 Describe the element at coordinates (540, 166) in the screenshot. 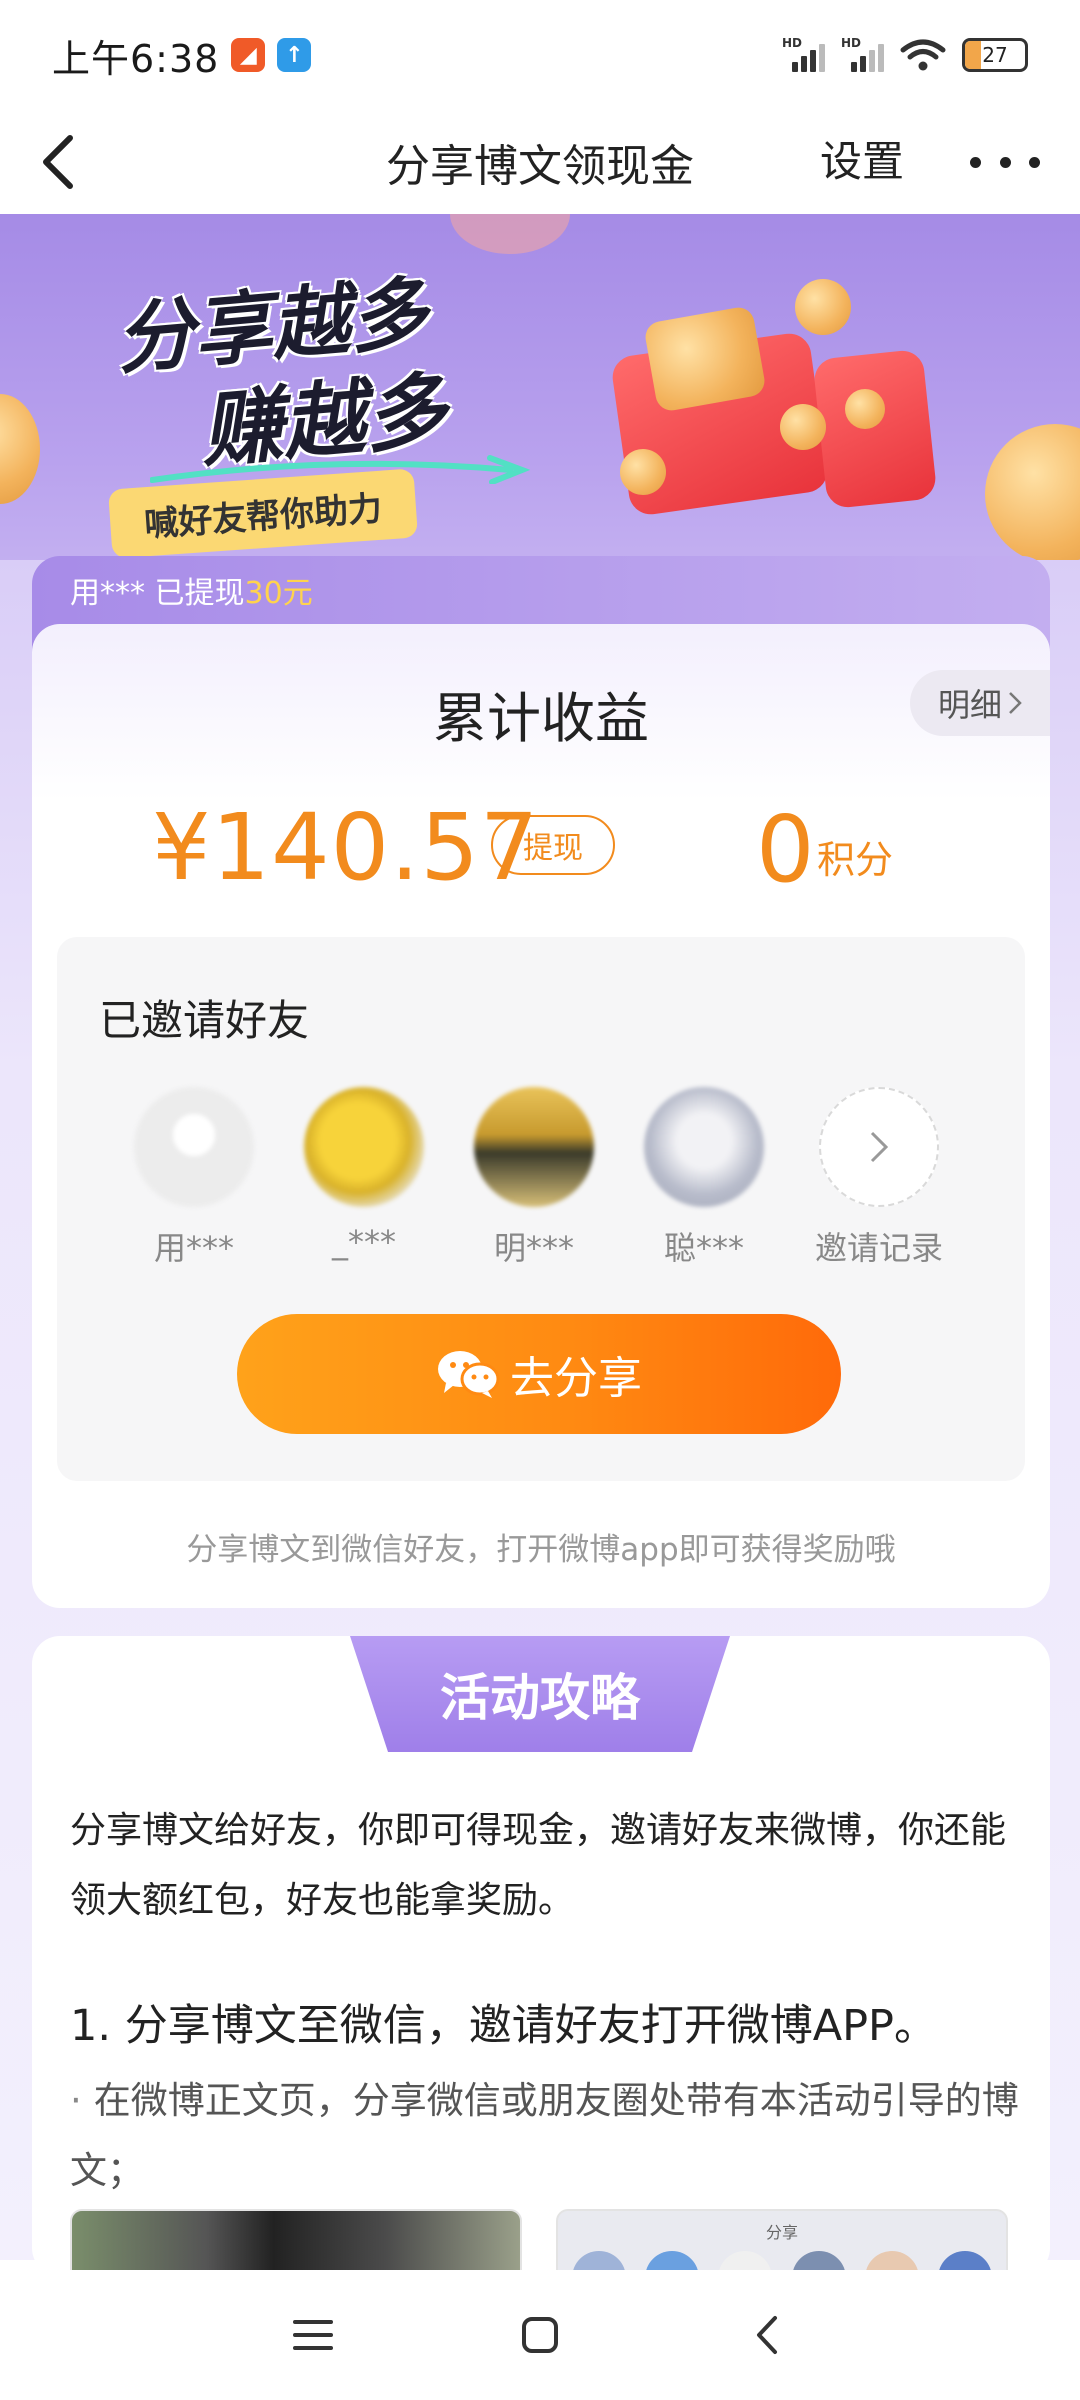

I see `page-title: 分享博文领现金` at that location.